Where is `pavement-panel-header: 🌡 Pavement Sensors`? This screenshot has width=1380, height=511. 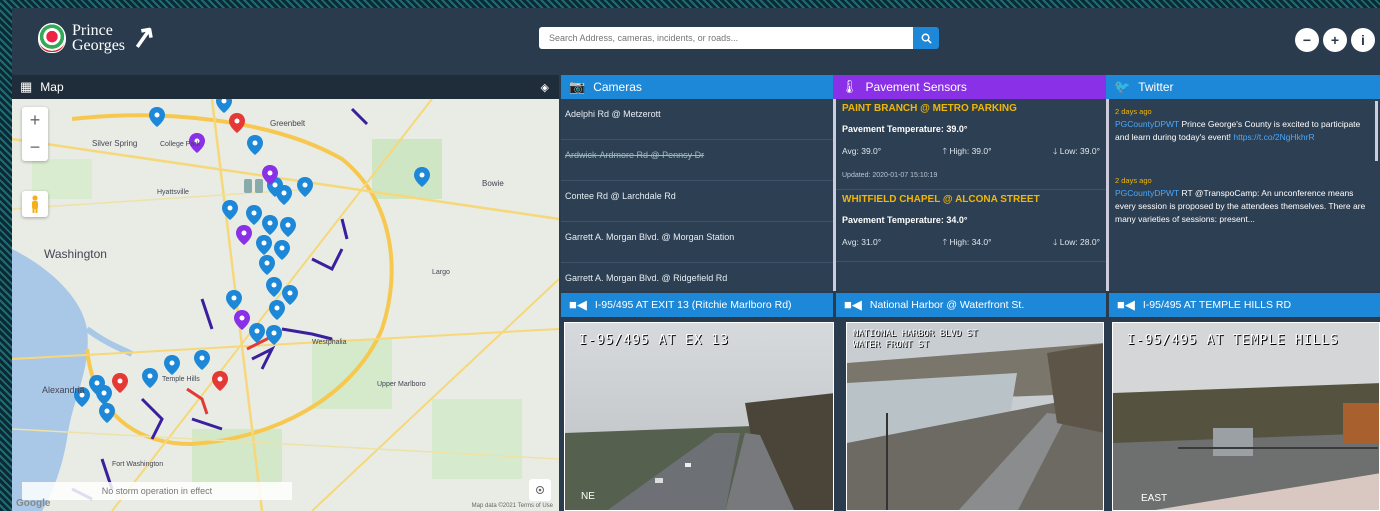 pavement-panel-header: 🌡 Pavement Sensors is located at coordinates (969, 87).